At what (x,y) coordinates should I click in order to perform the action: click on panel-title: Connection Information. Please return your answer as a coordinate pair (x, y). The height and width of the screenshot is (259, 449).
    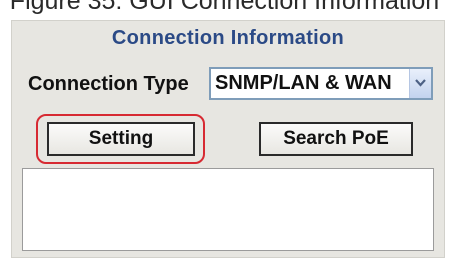
    Looking at the image, I should click on (228, 38).